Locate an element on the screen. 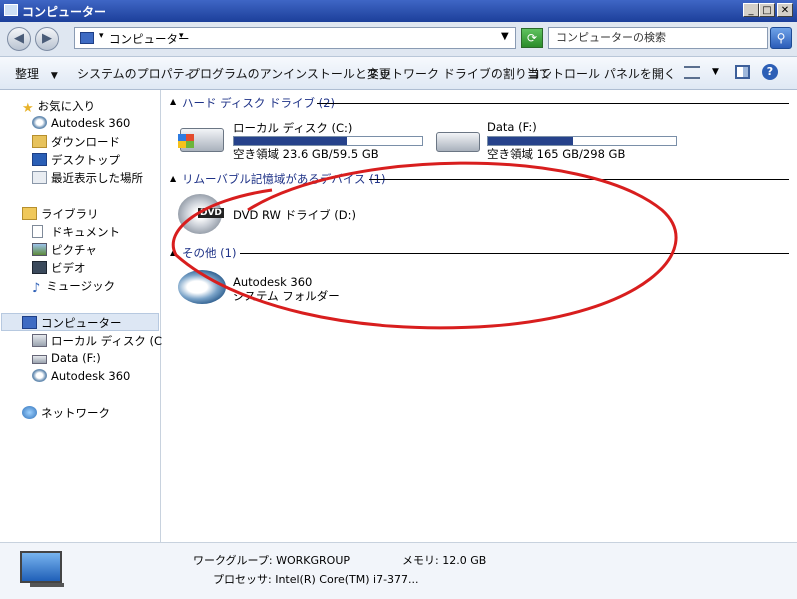 The height and width of the screenshot is (599, 797). back-button: ◀ is located at coordinates (19, 39).